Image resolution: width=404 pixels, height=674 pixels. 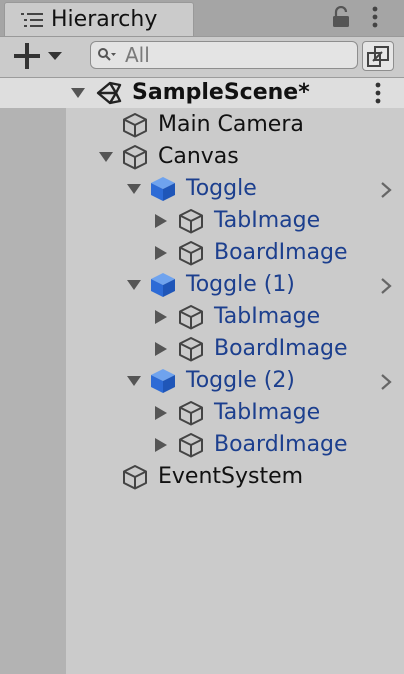 I want to click on search-field, so click(x=224, y=55).